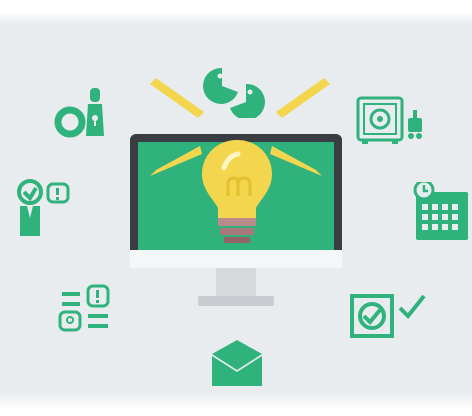 This screenshot has height=416, width=472. What do you see at coordinates (237, 362) in the screenshot?
I see `envelope-icon` at bounding box center [237, 362].